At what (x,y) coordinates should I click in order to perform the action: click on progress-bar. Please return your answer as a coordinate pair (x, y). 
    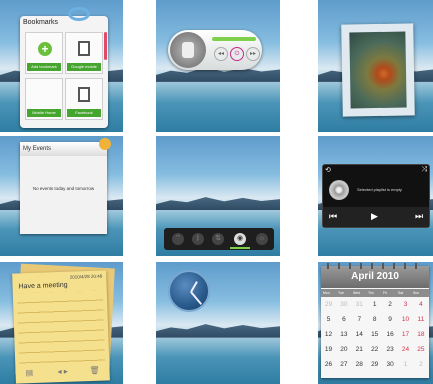
    Looking at the image, I should click on (234, 39).